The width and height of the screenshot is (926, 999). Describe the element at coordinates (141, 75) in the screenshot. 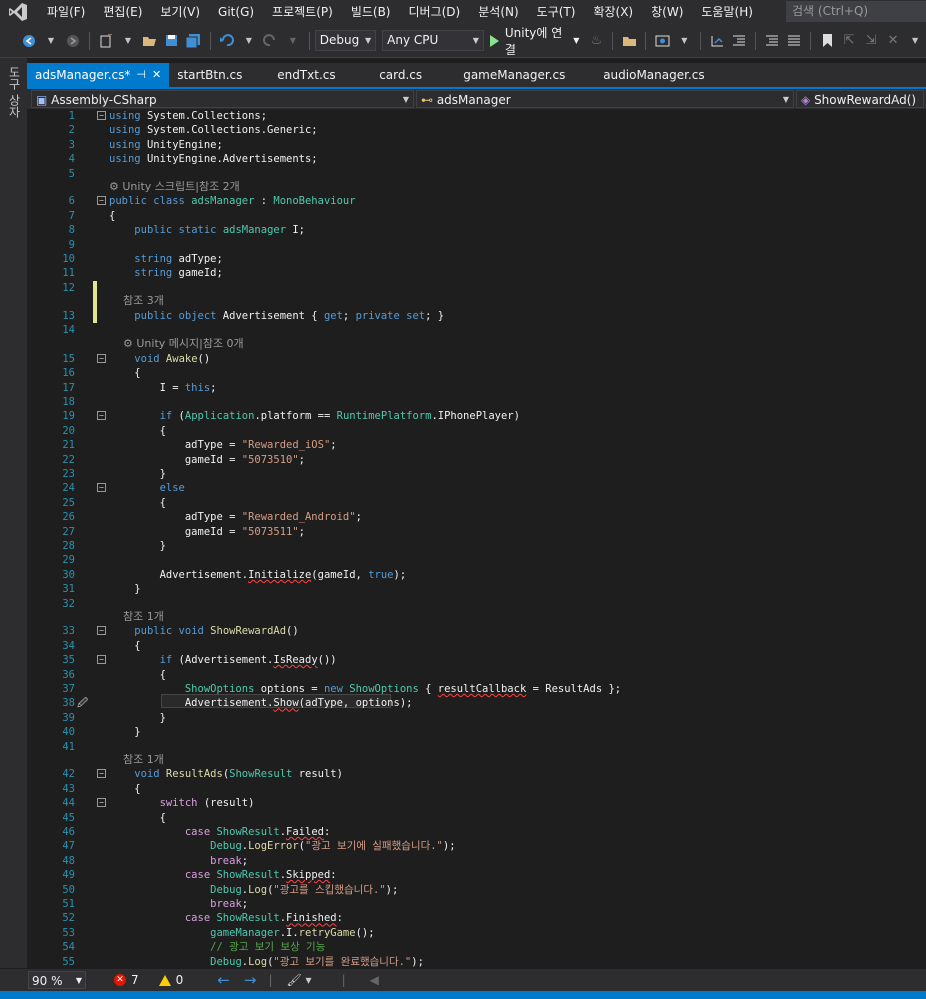

I see `pin-icon: ⊣` at that location.